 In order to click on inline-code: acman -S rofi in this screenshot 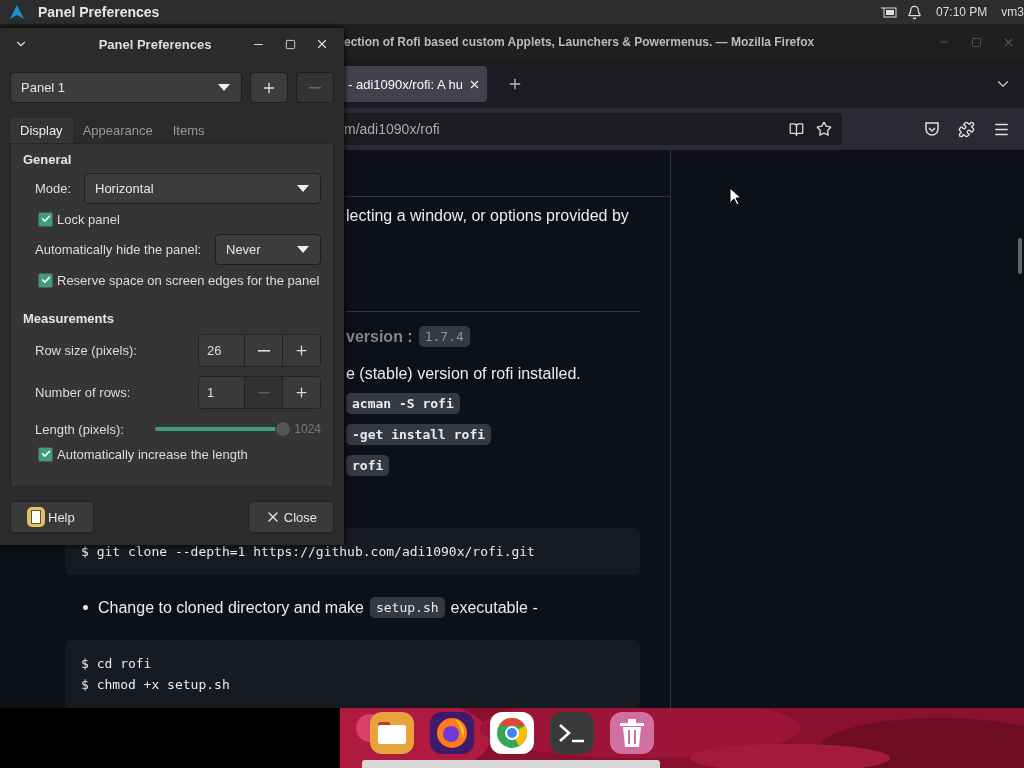, I will do `click(403, 403)`.